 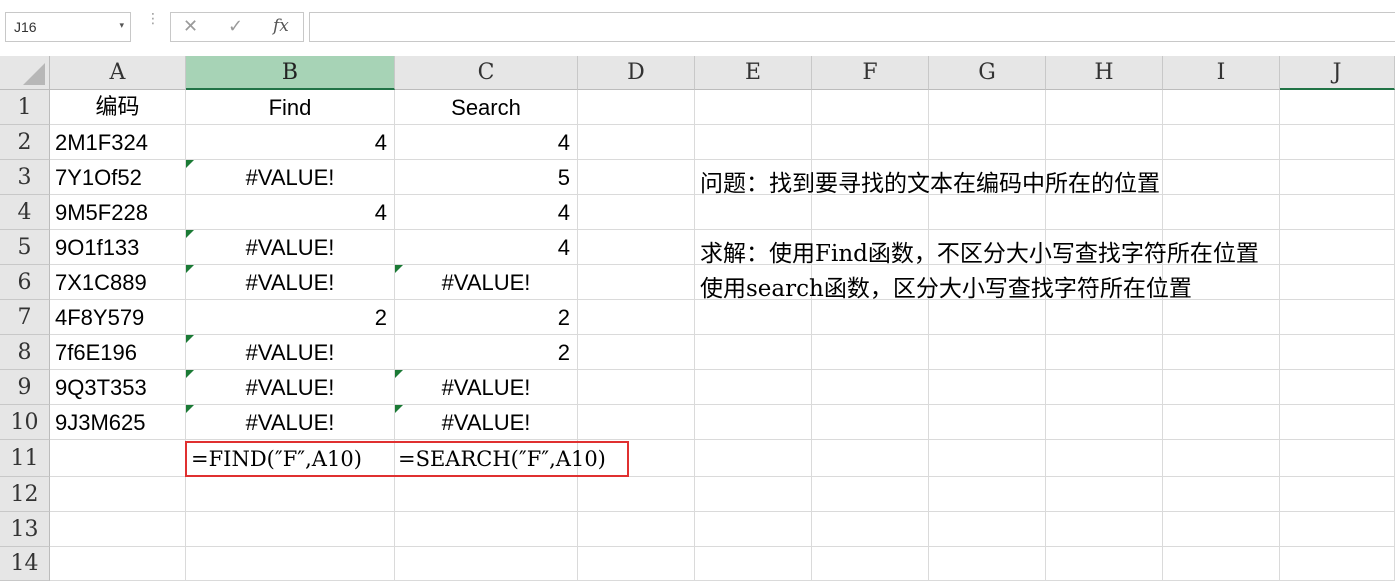 I want to click on cell-h14, so click(x=1104, y=564).